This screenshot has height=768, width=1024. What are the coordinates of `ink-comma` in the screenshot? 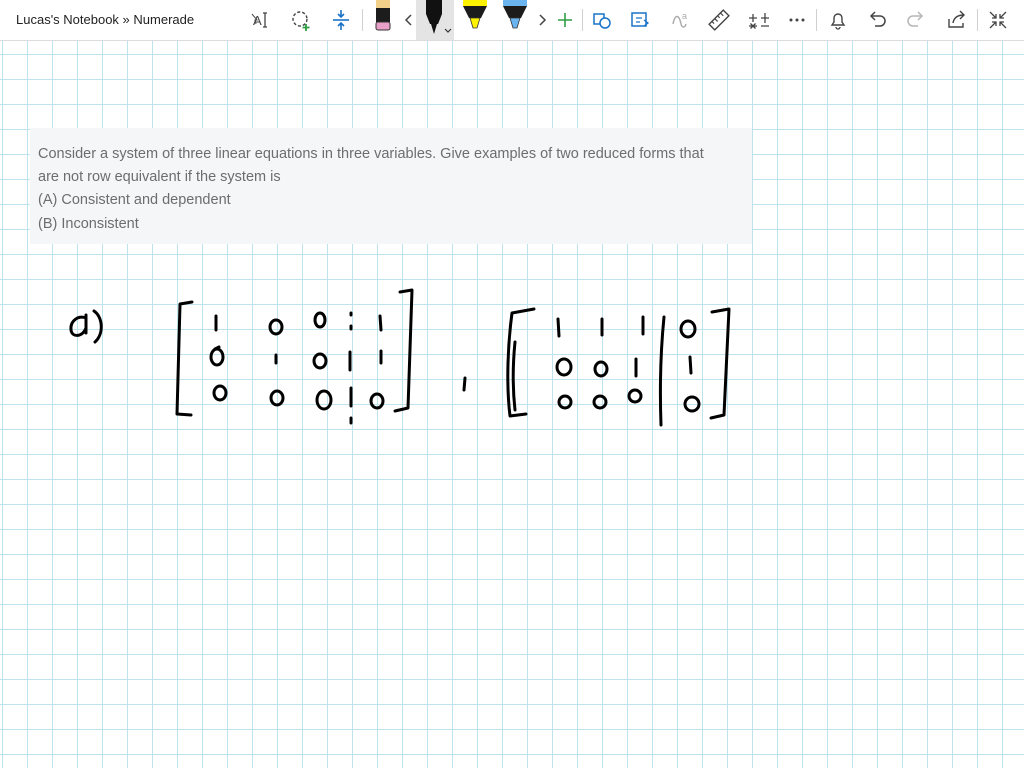 It's located at (464, 384).